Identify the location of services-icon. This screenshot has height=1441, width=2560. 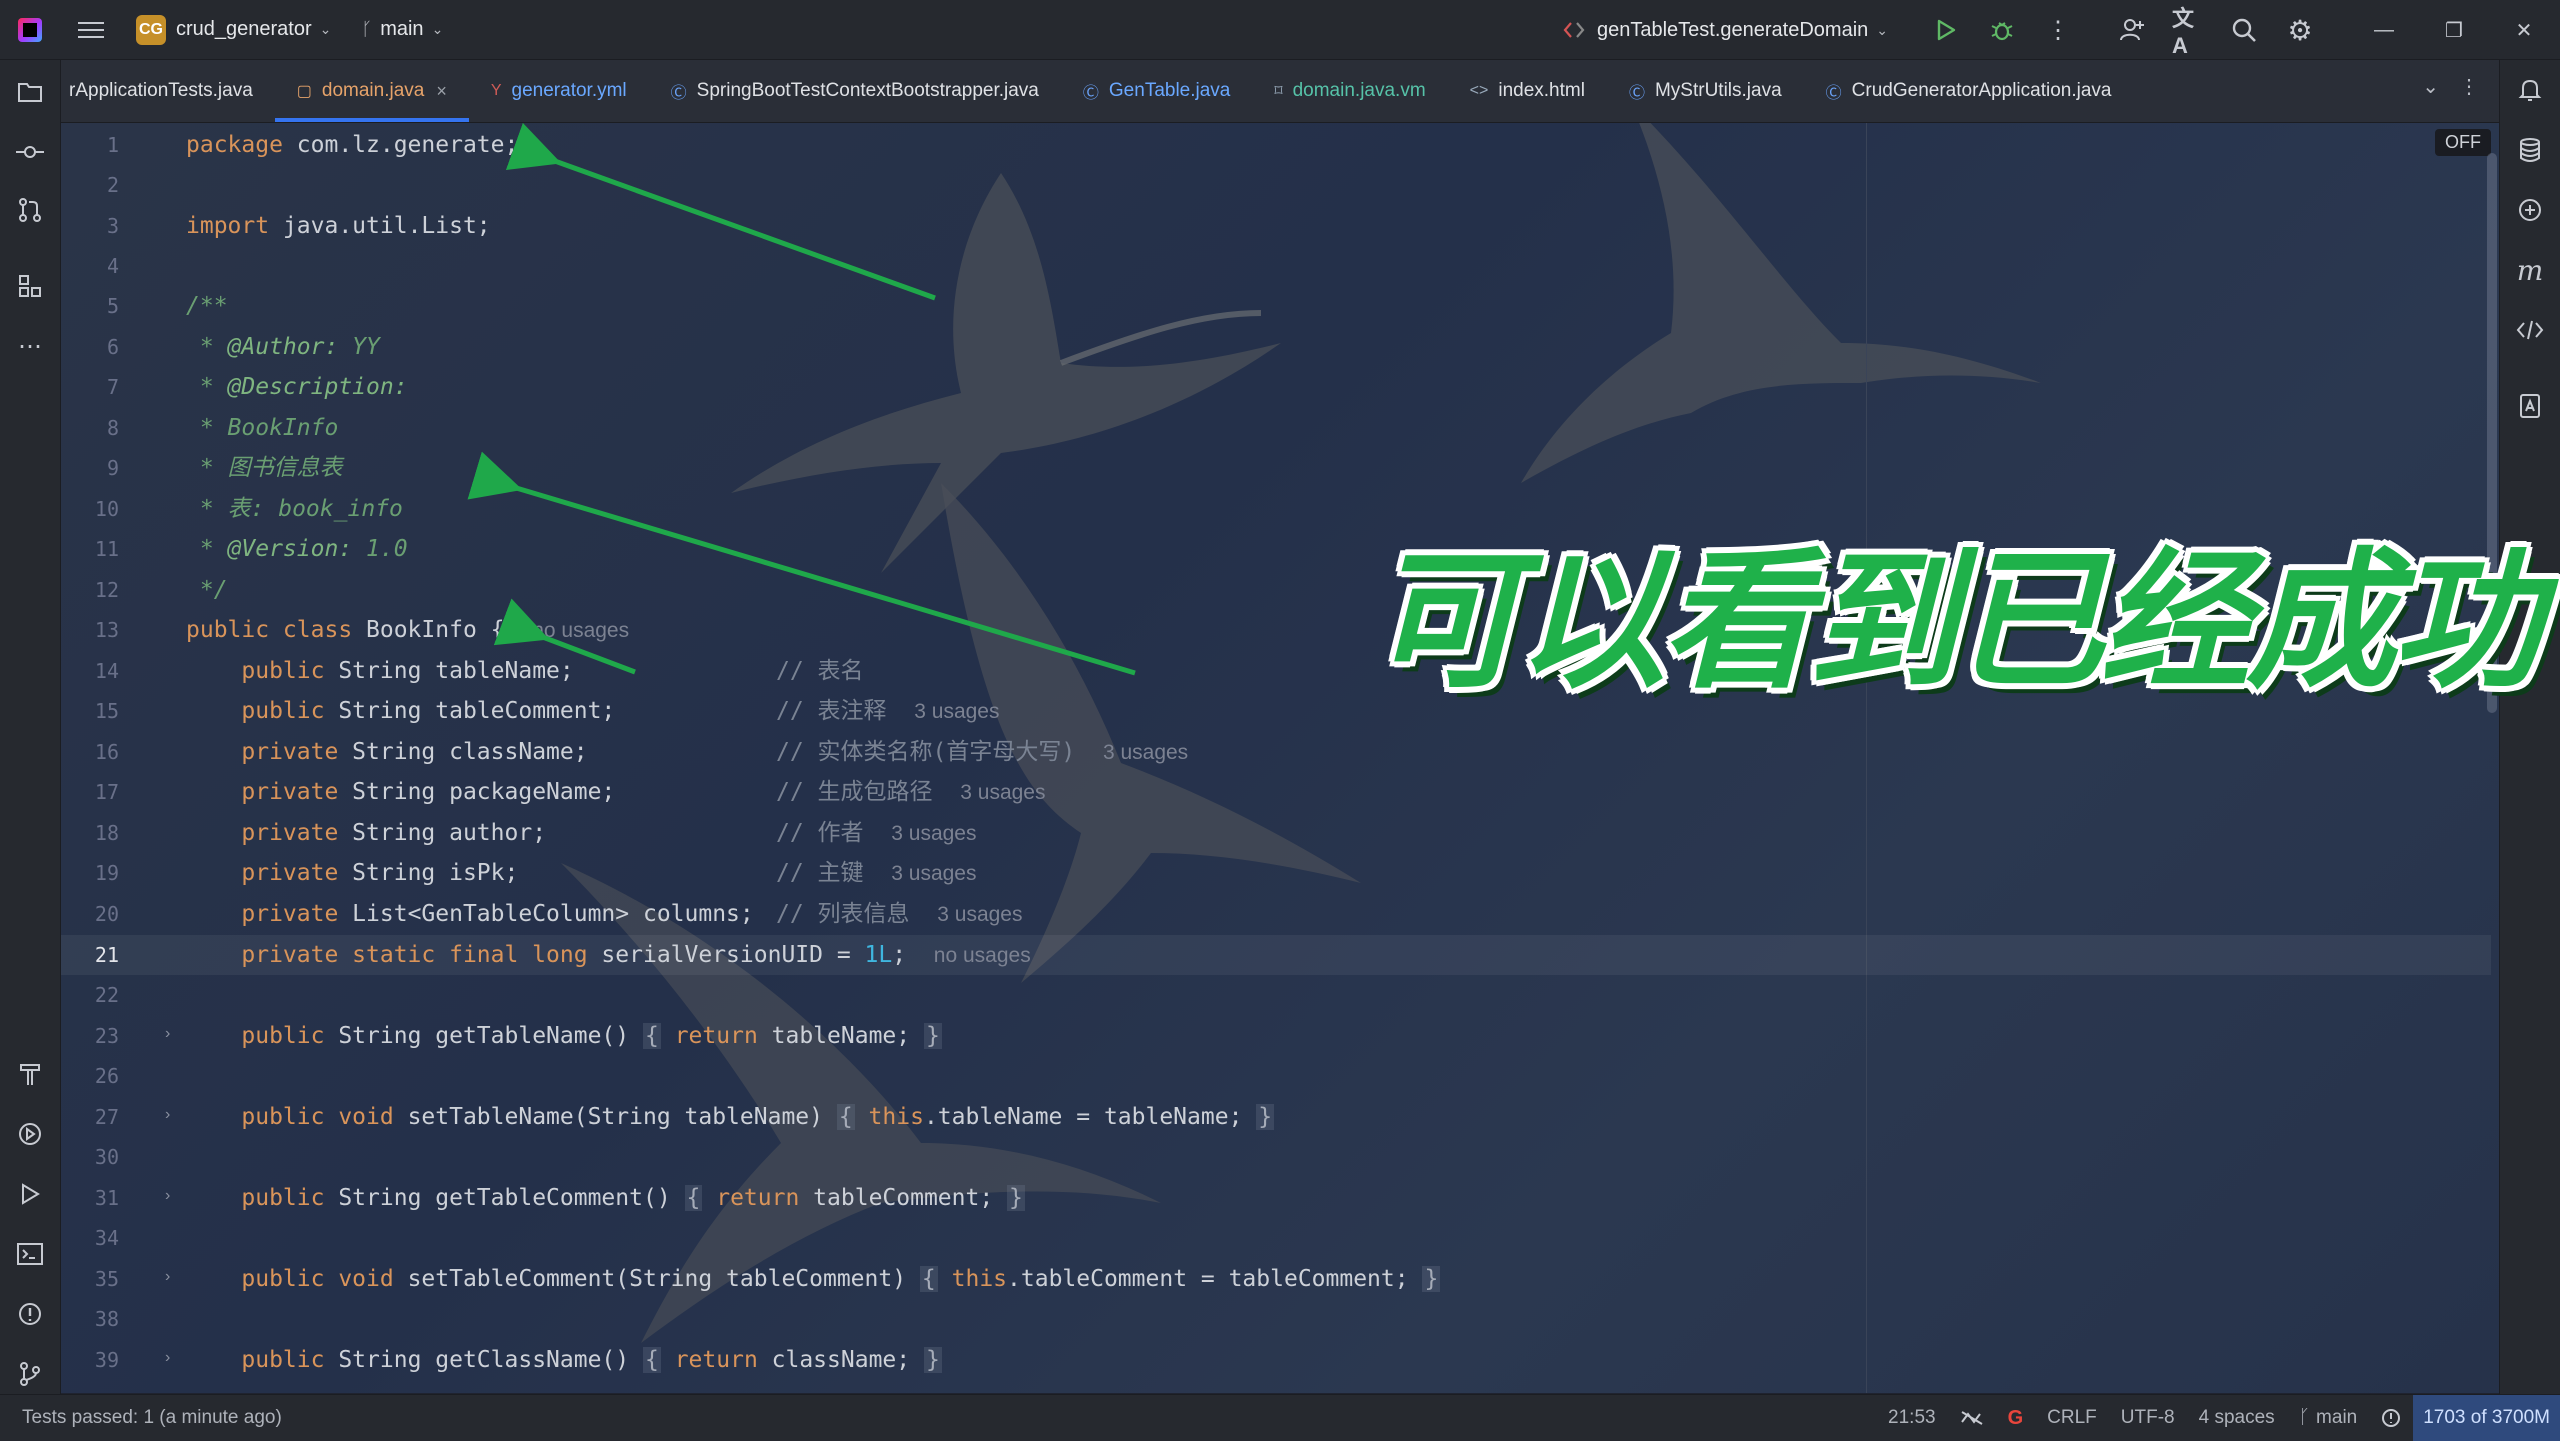
(30, 1134).